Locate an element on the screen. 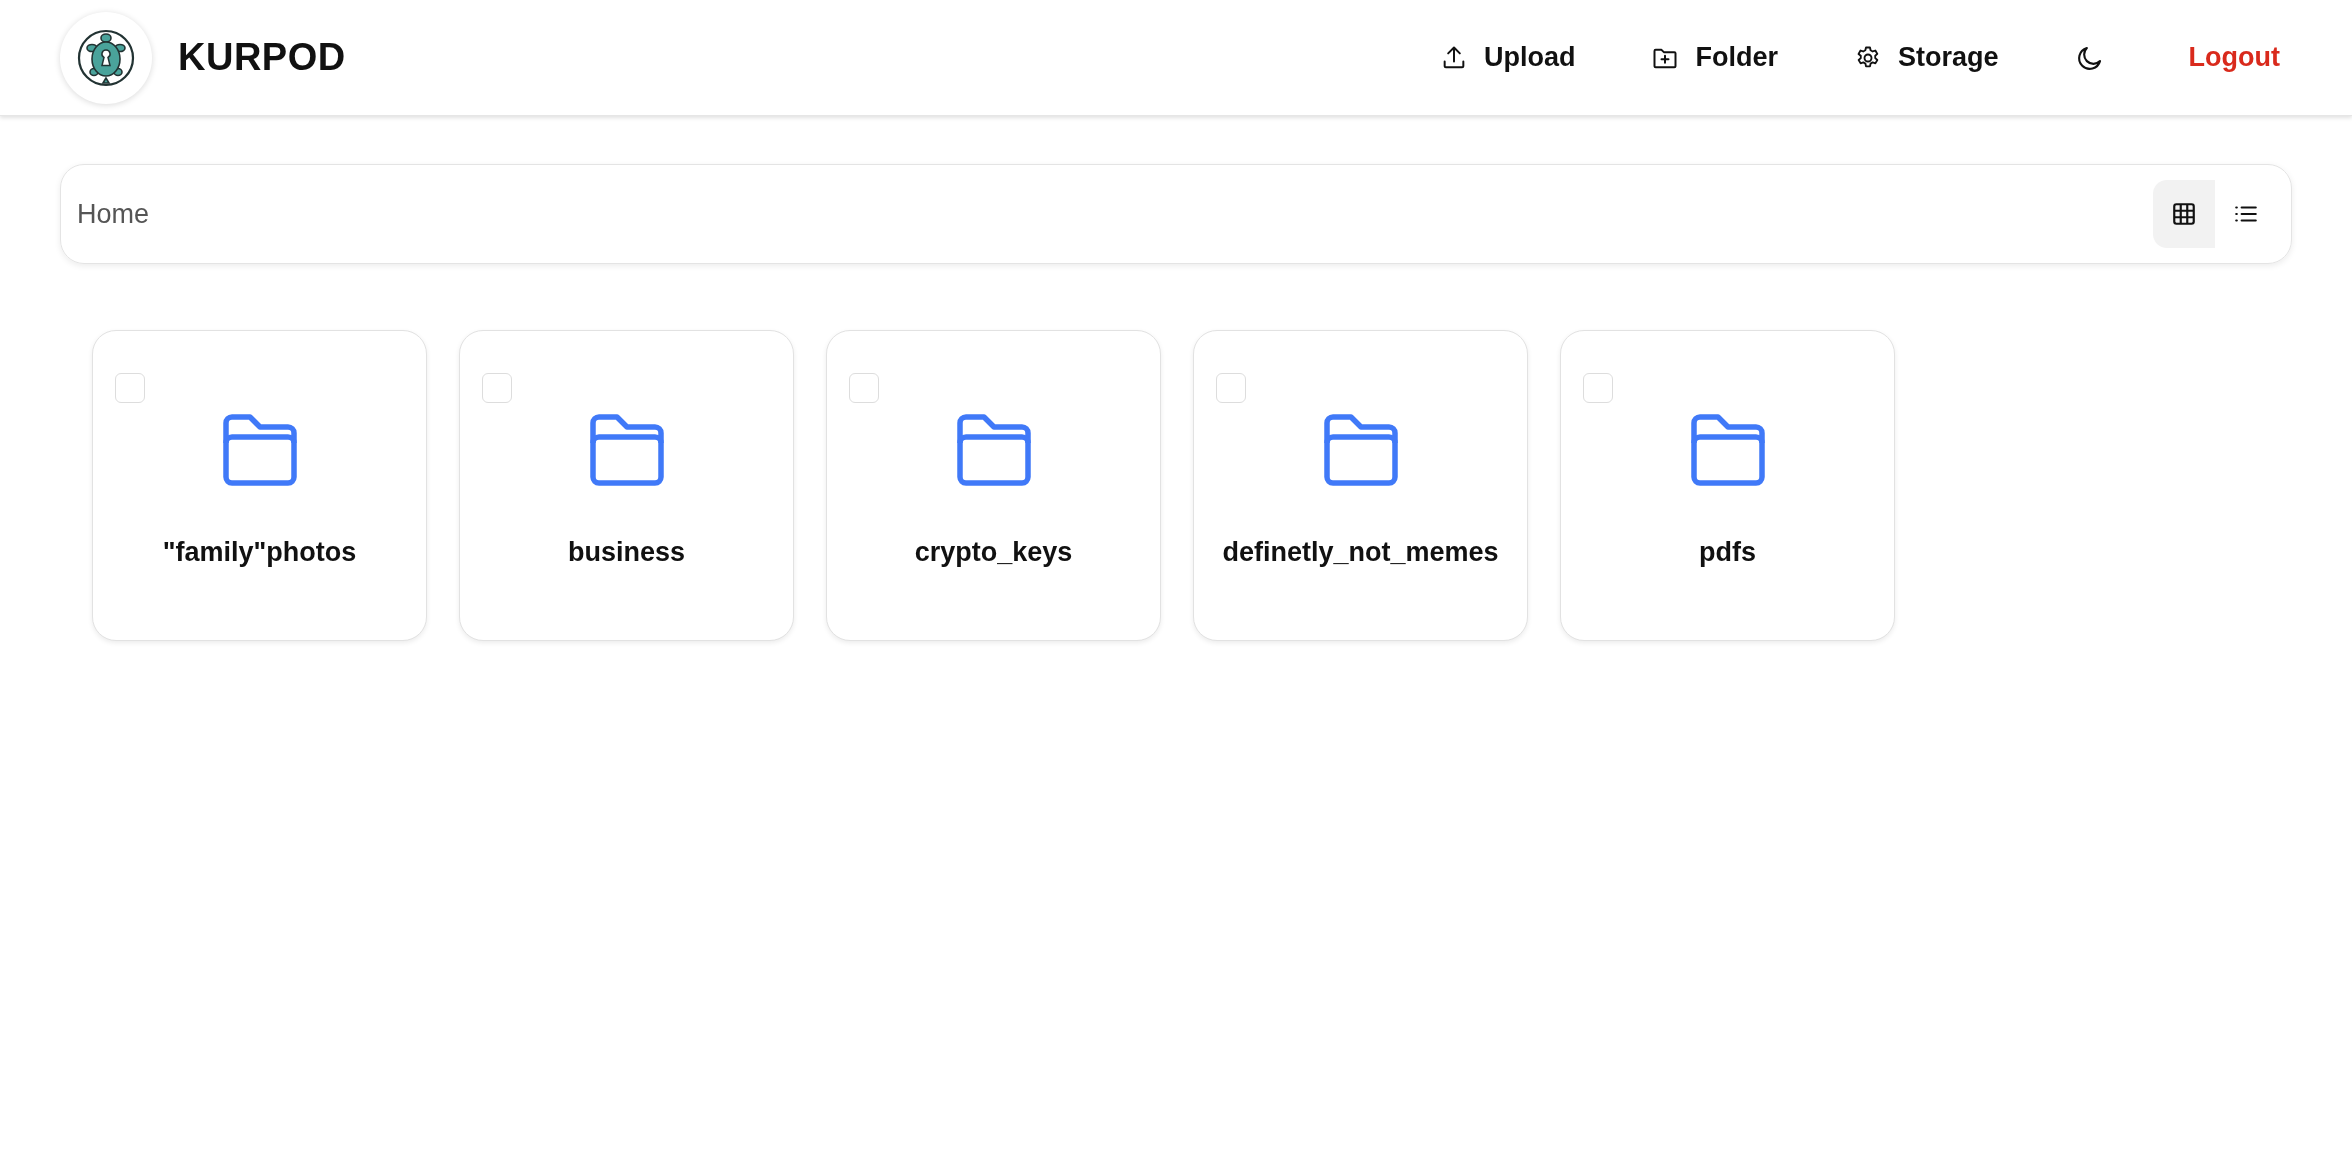 The height and width of the screenshot is (1168, 2352). grid-view-button is located at coordinates (2184, 214).